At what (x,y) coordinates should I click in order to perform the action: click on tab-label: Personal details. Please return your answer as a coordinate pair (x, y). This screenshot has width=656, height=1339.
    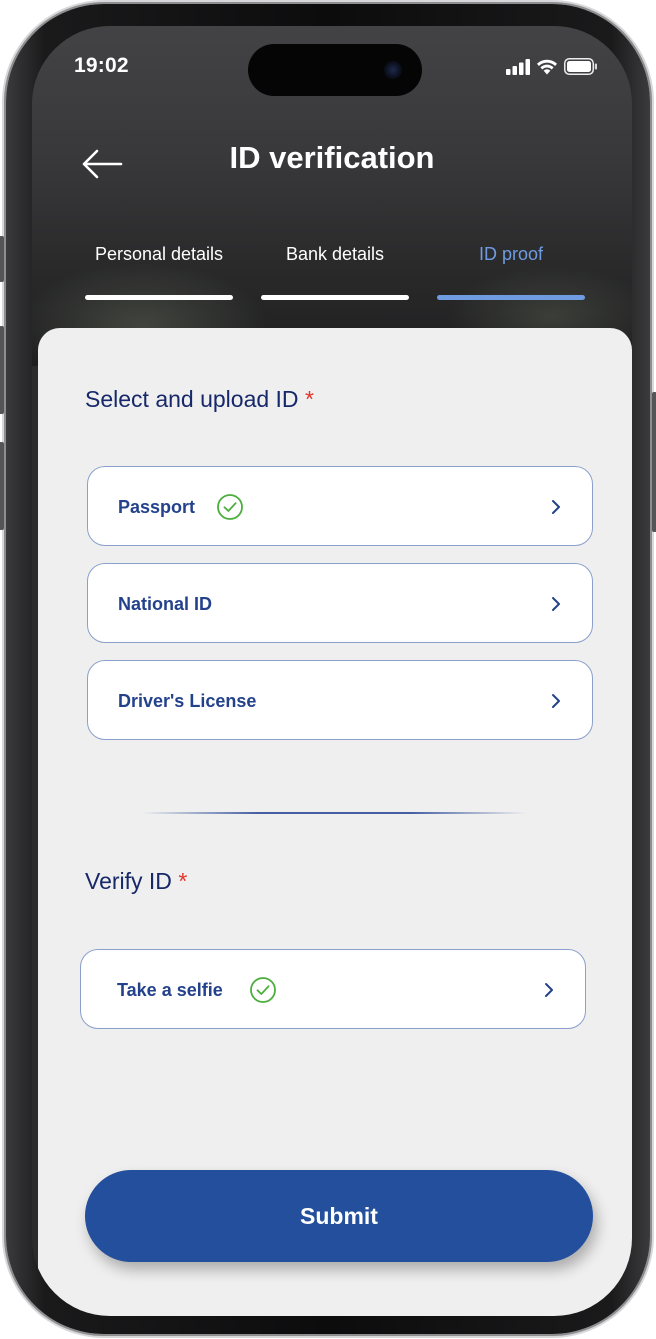
    Looking at the image, I should click on (159, 254).